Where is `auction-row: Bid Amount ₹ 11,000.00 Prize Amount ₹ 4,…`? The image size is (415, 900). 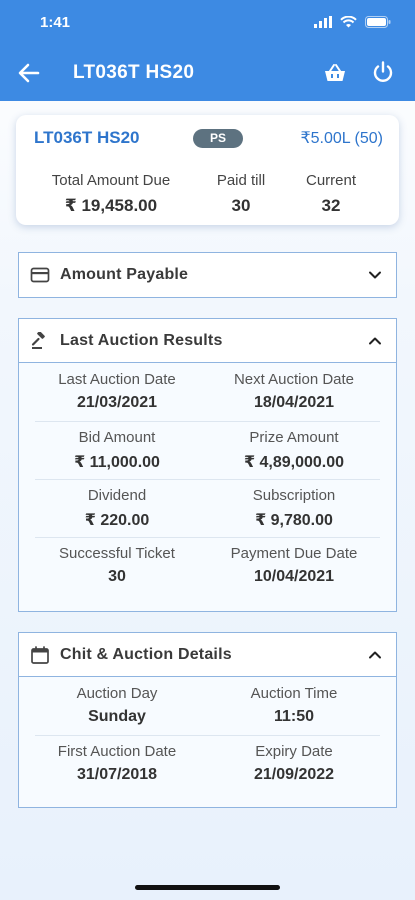 auction-row: Bid Amount ₹ 11,000.00 Prize Amount ₹ 4,… is located at coordinates (207, 450).